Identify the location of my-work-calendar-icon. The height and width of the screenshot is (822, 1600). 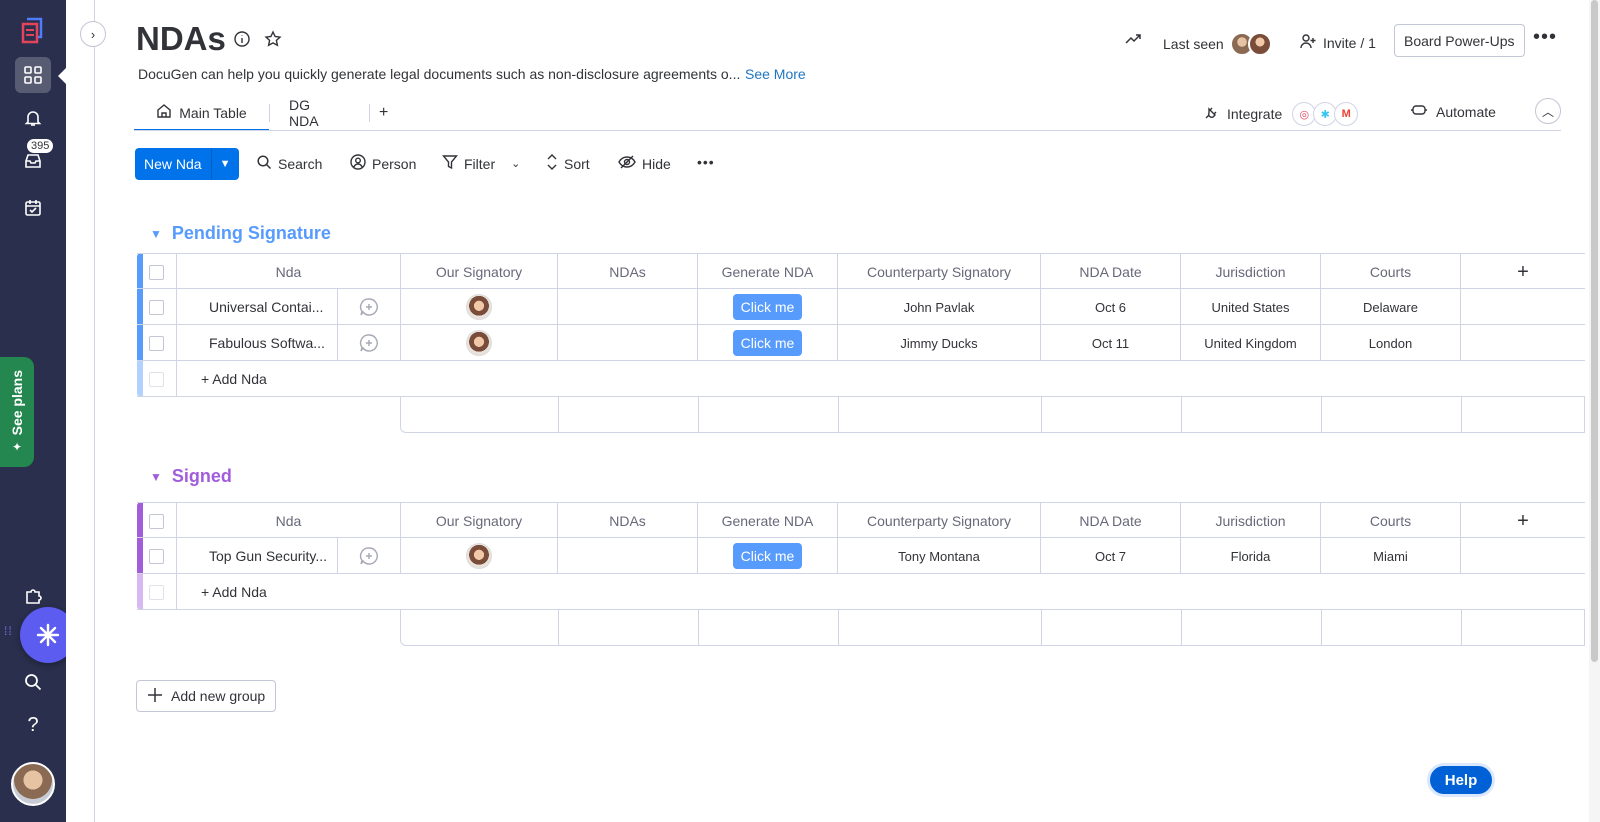
(33, 208).